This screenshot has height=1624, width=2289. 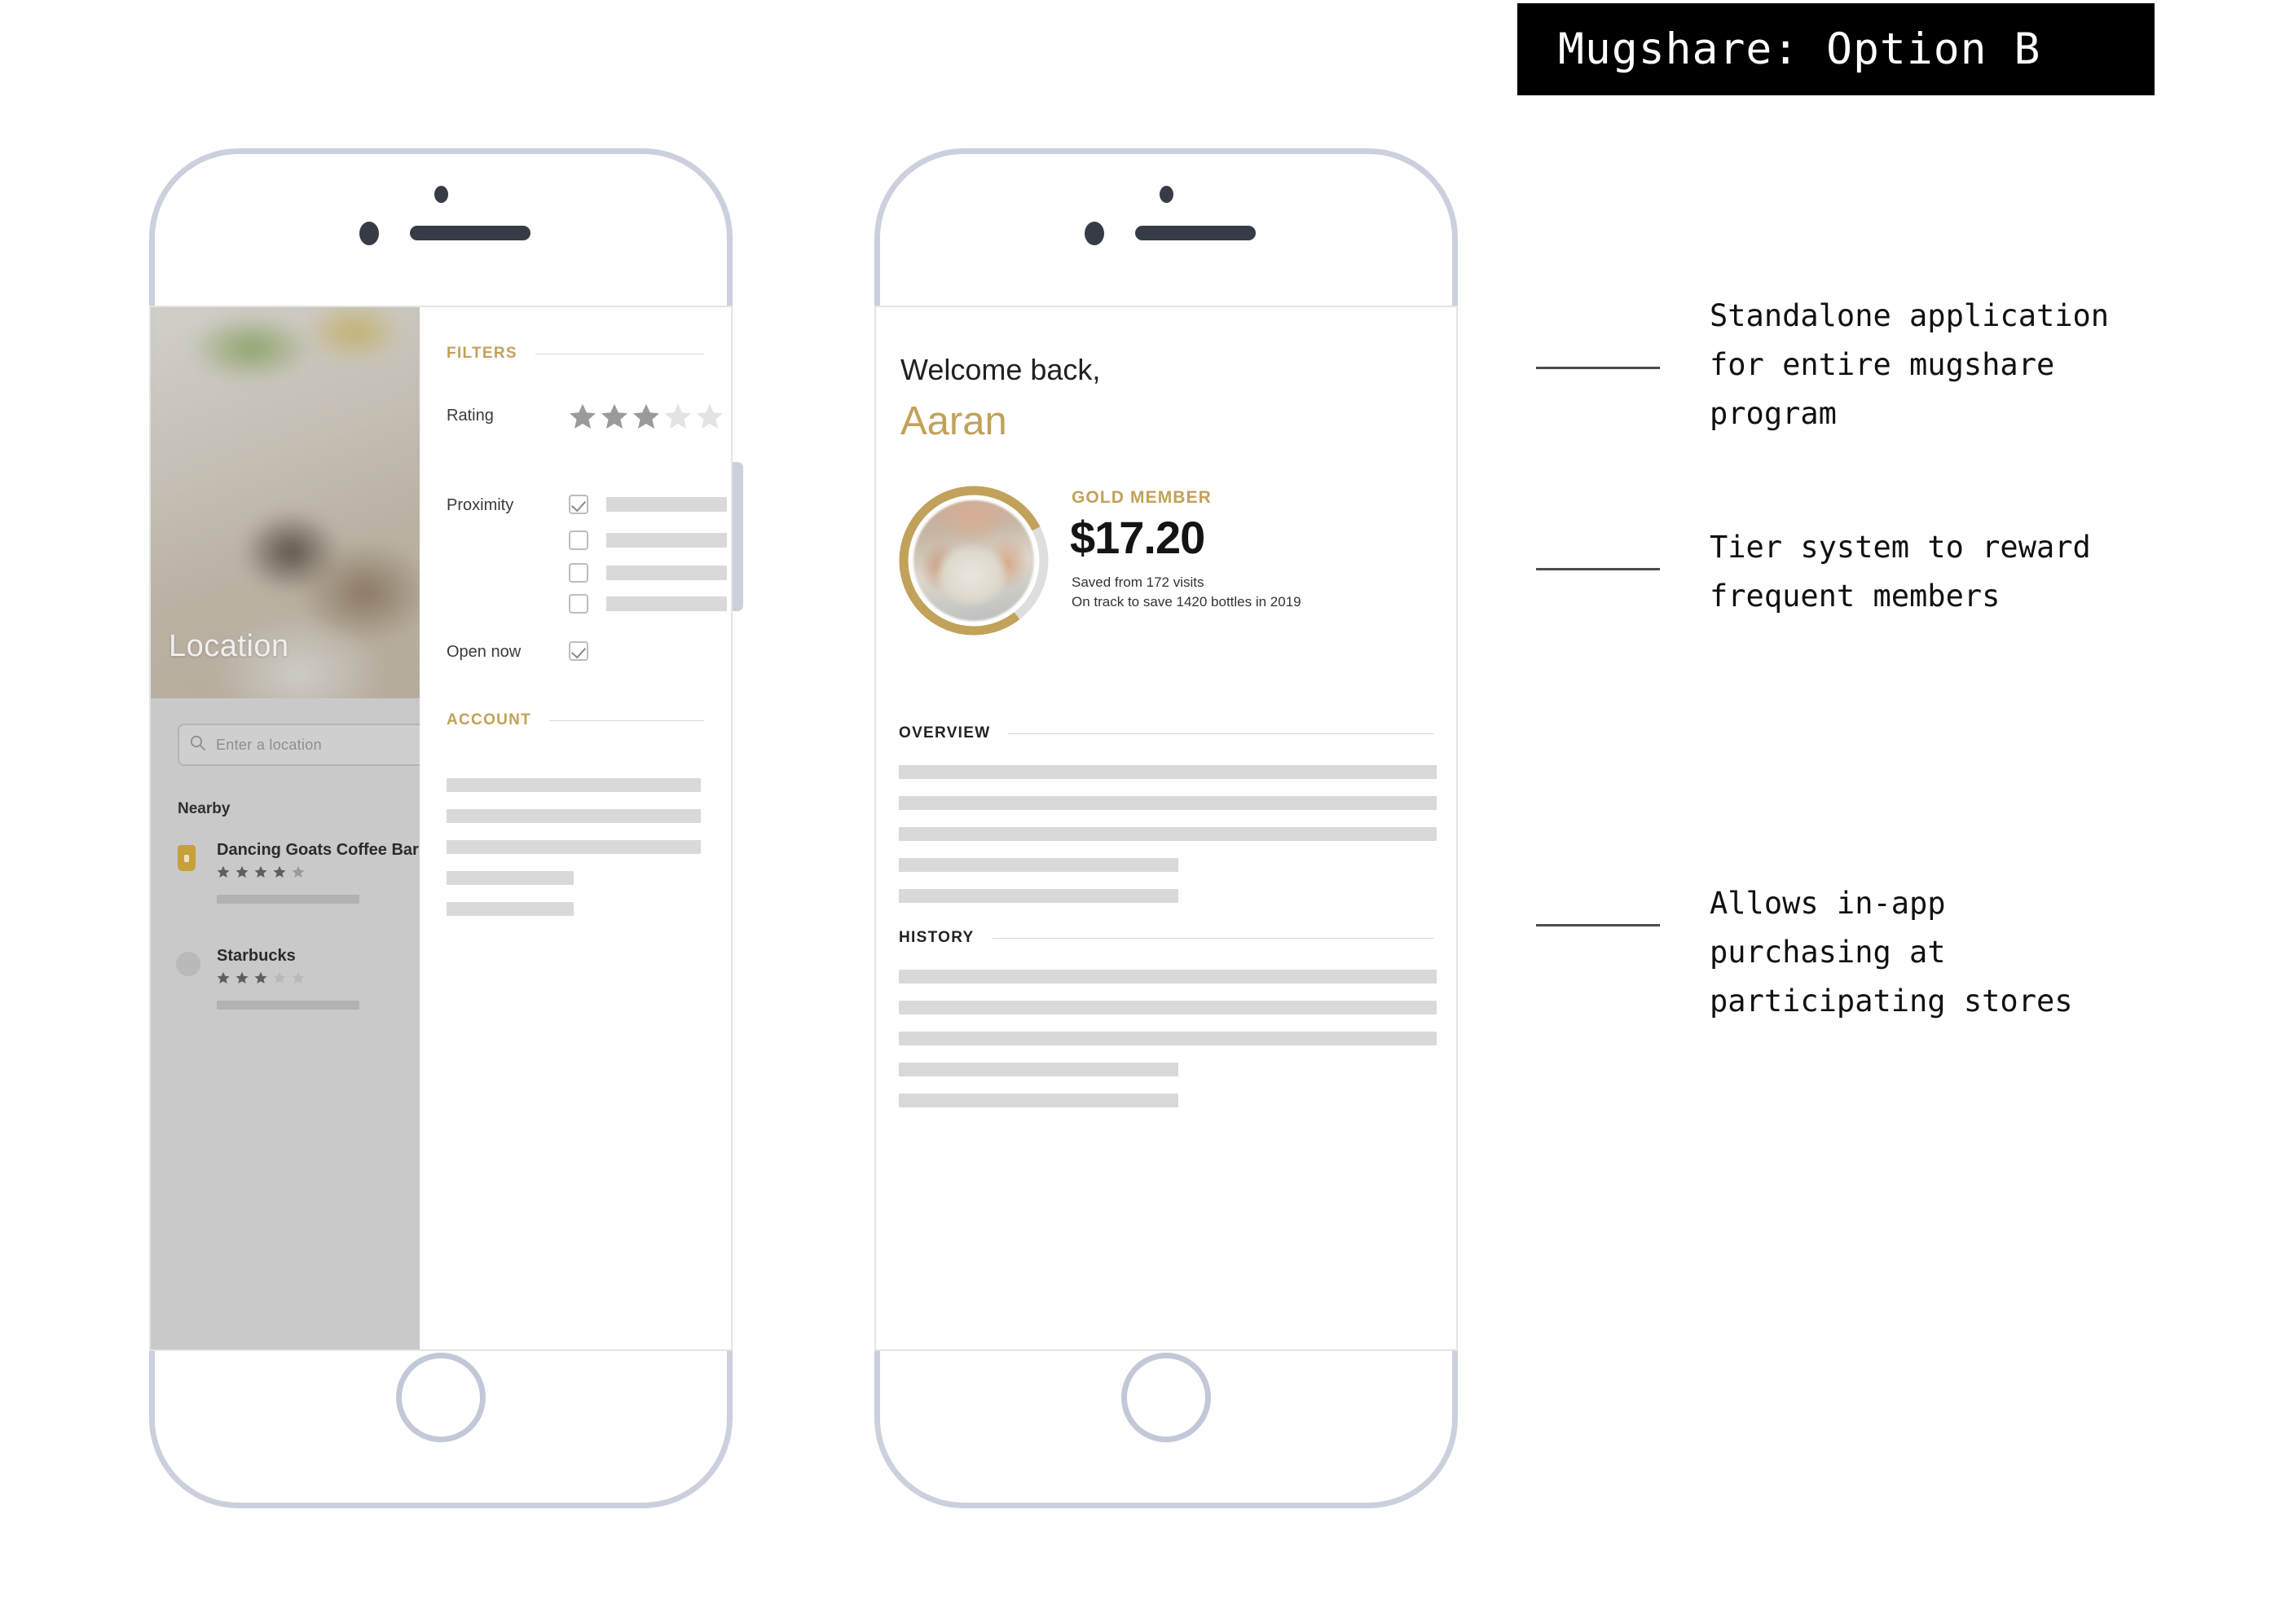 What do you see at coordinates (1138, 582) in the screenshot?
I see `saved-visits-detail: Saved from 172 visits` at bounding box center [1138, 582].